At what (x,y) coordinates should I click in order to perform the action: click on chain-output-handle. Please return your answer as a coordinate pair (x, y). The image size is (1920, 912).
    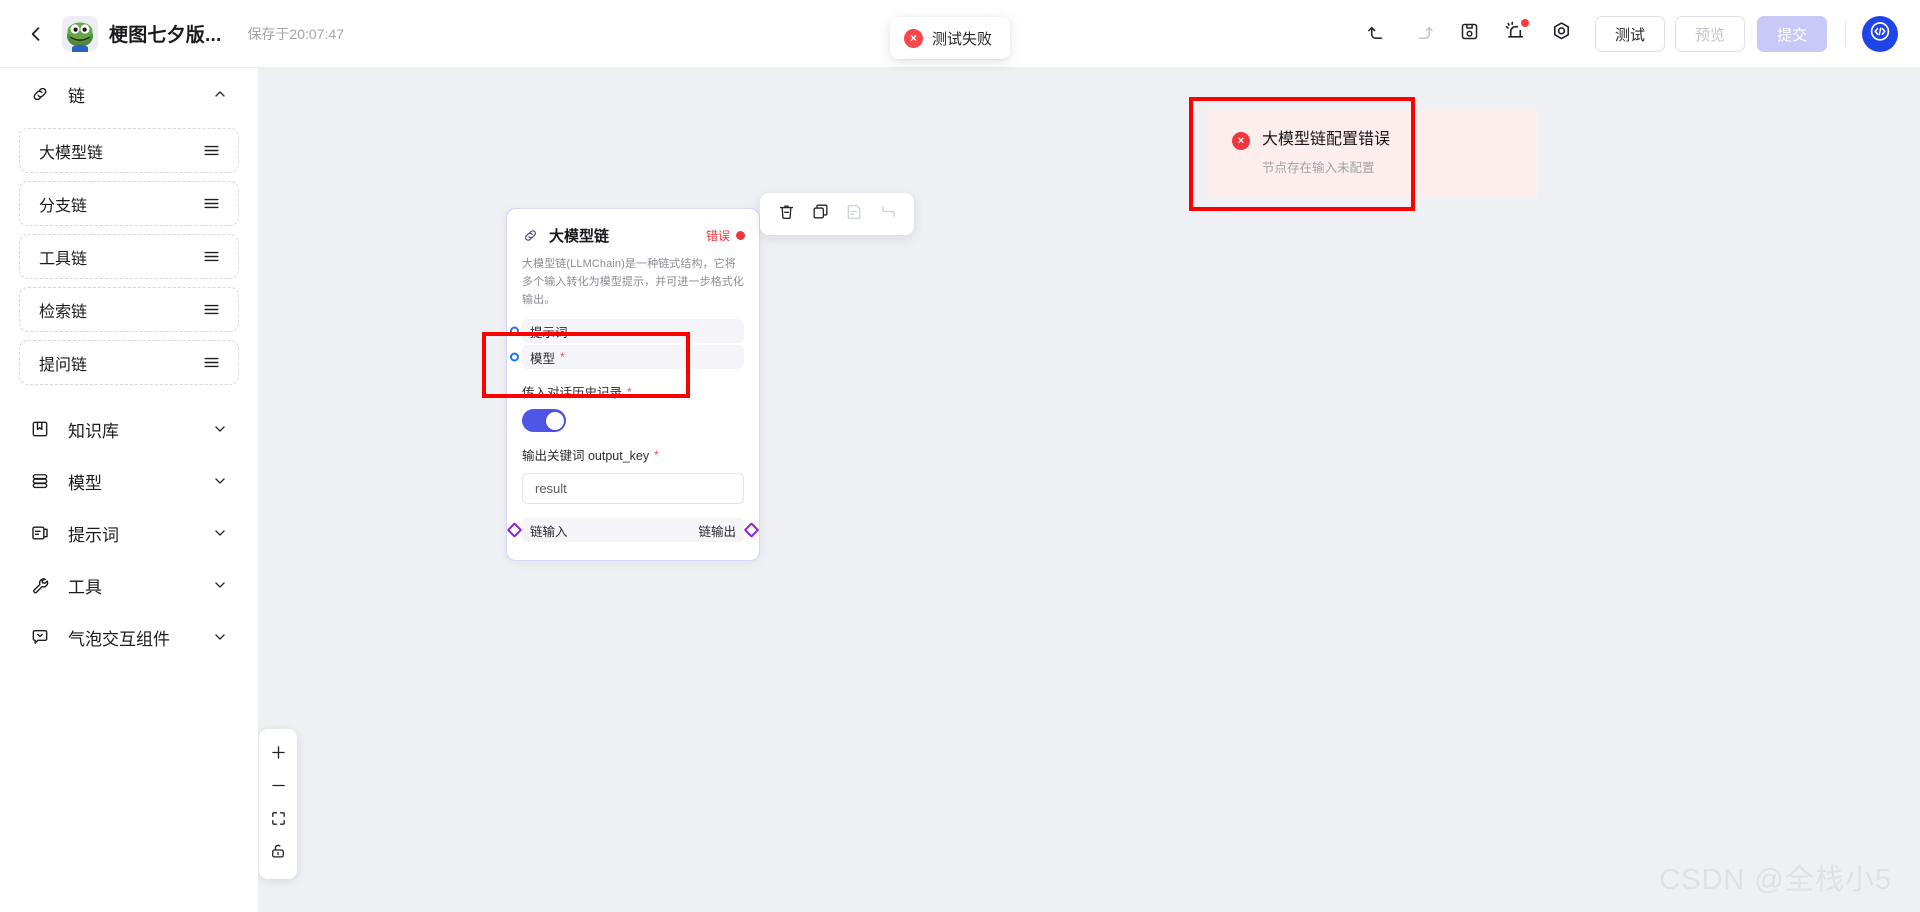
    Looking at the image, I should click on (751, 530).